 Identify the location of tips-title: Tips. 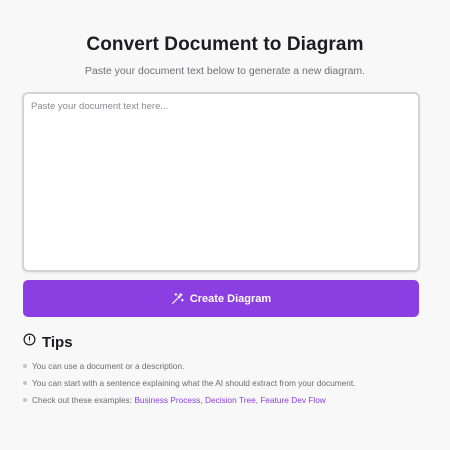
(57, 342).